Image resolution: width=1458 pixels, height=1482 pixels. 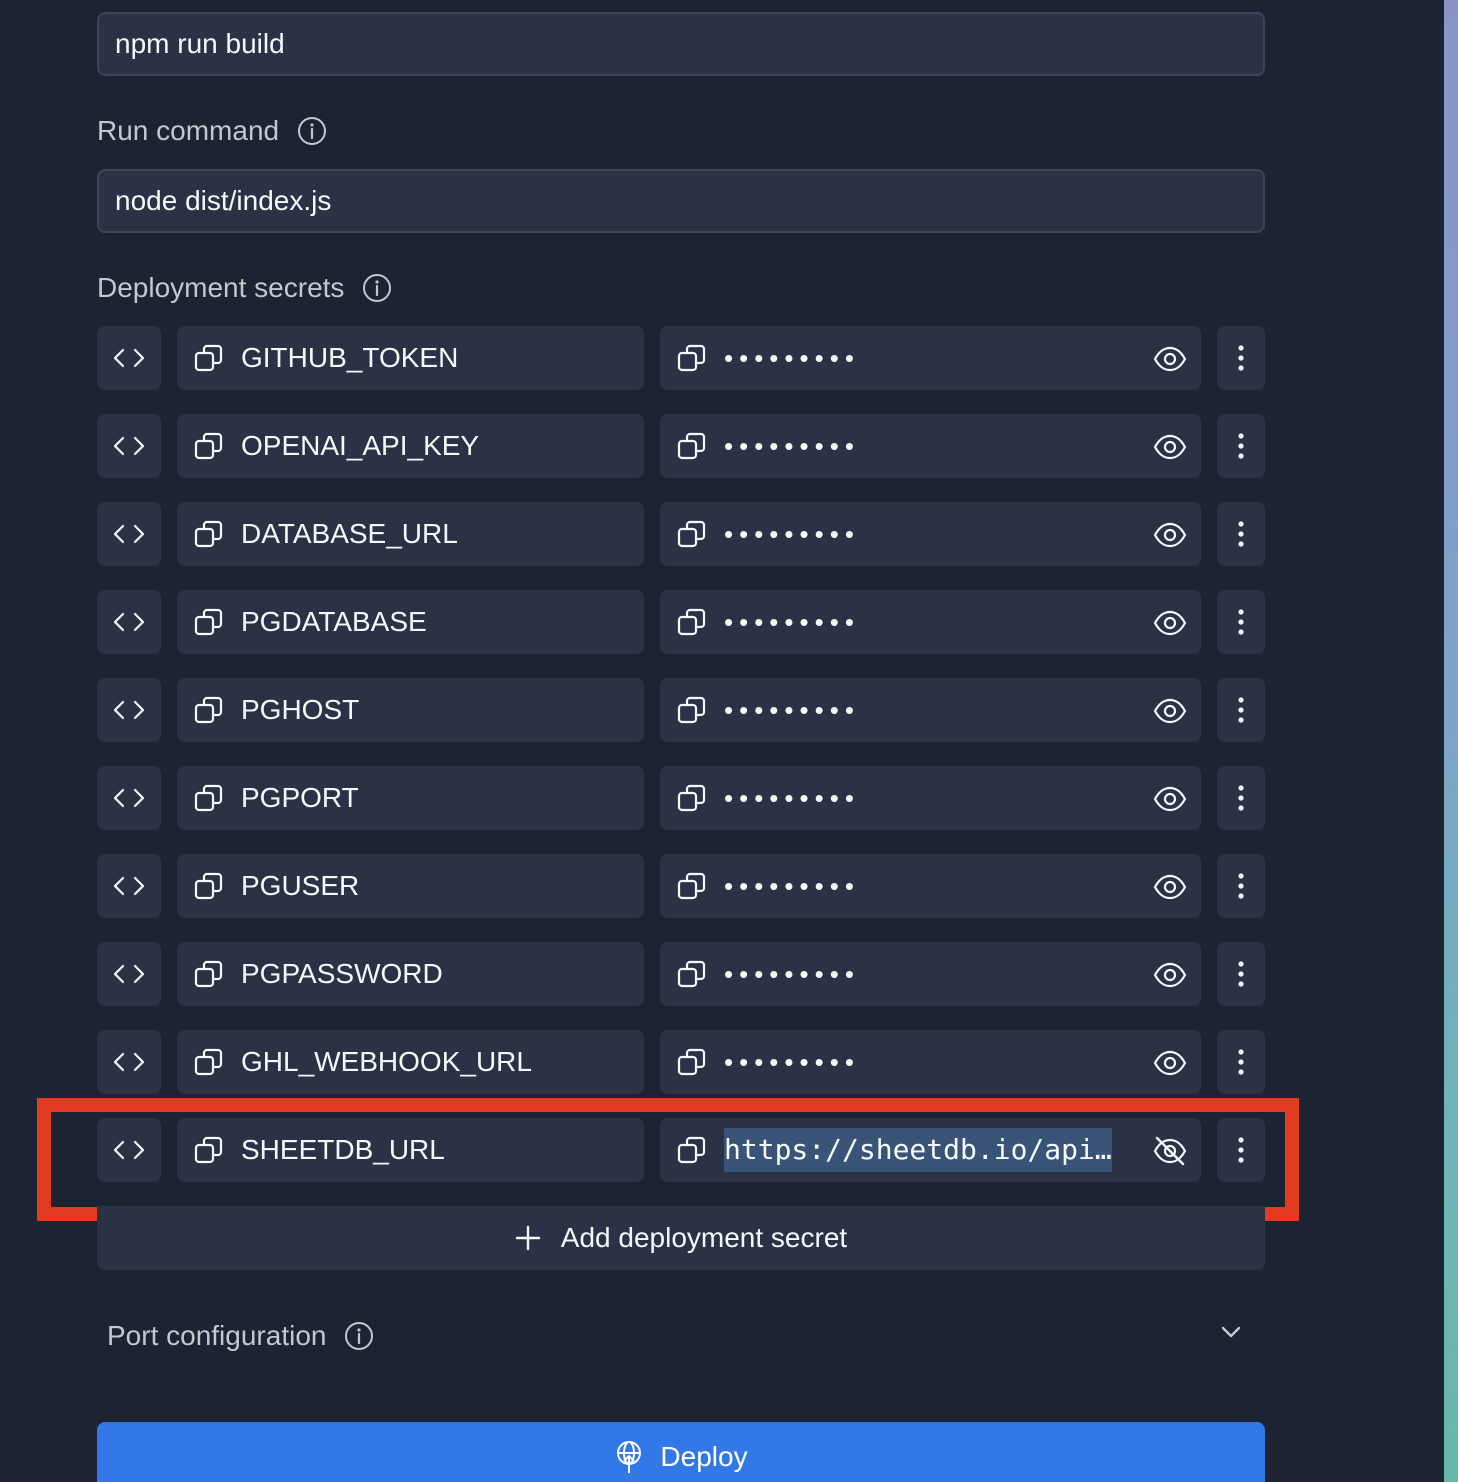 I want to click on run-command-label: Run command, so click(x=212, y=131).